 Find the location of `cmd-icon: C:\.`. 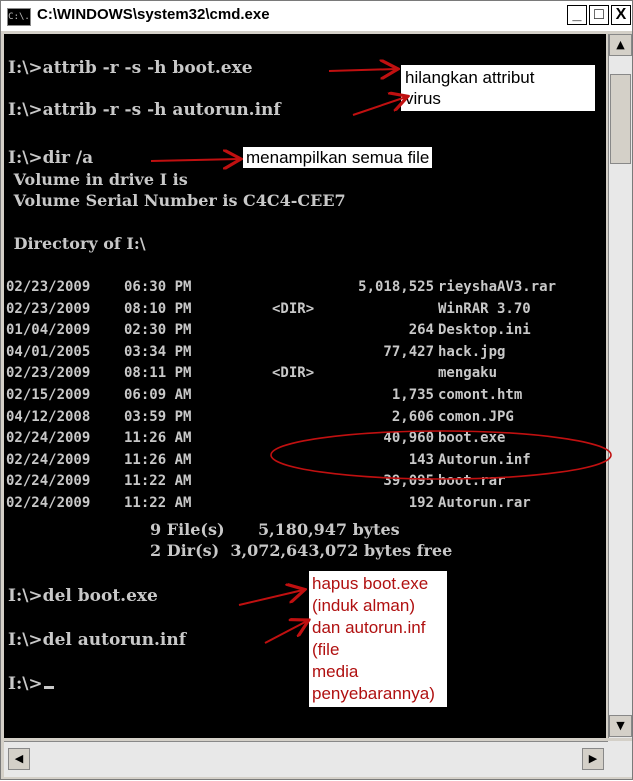

cmd-icon: C:\. is located at coordinates (19, 17).